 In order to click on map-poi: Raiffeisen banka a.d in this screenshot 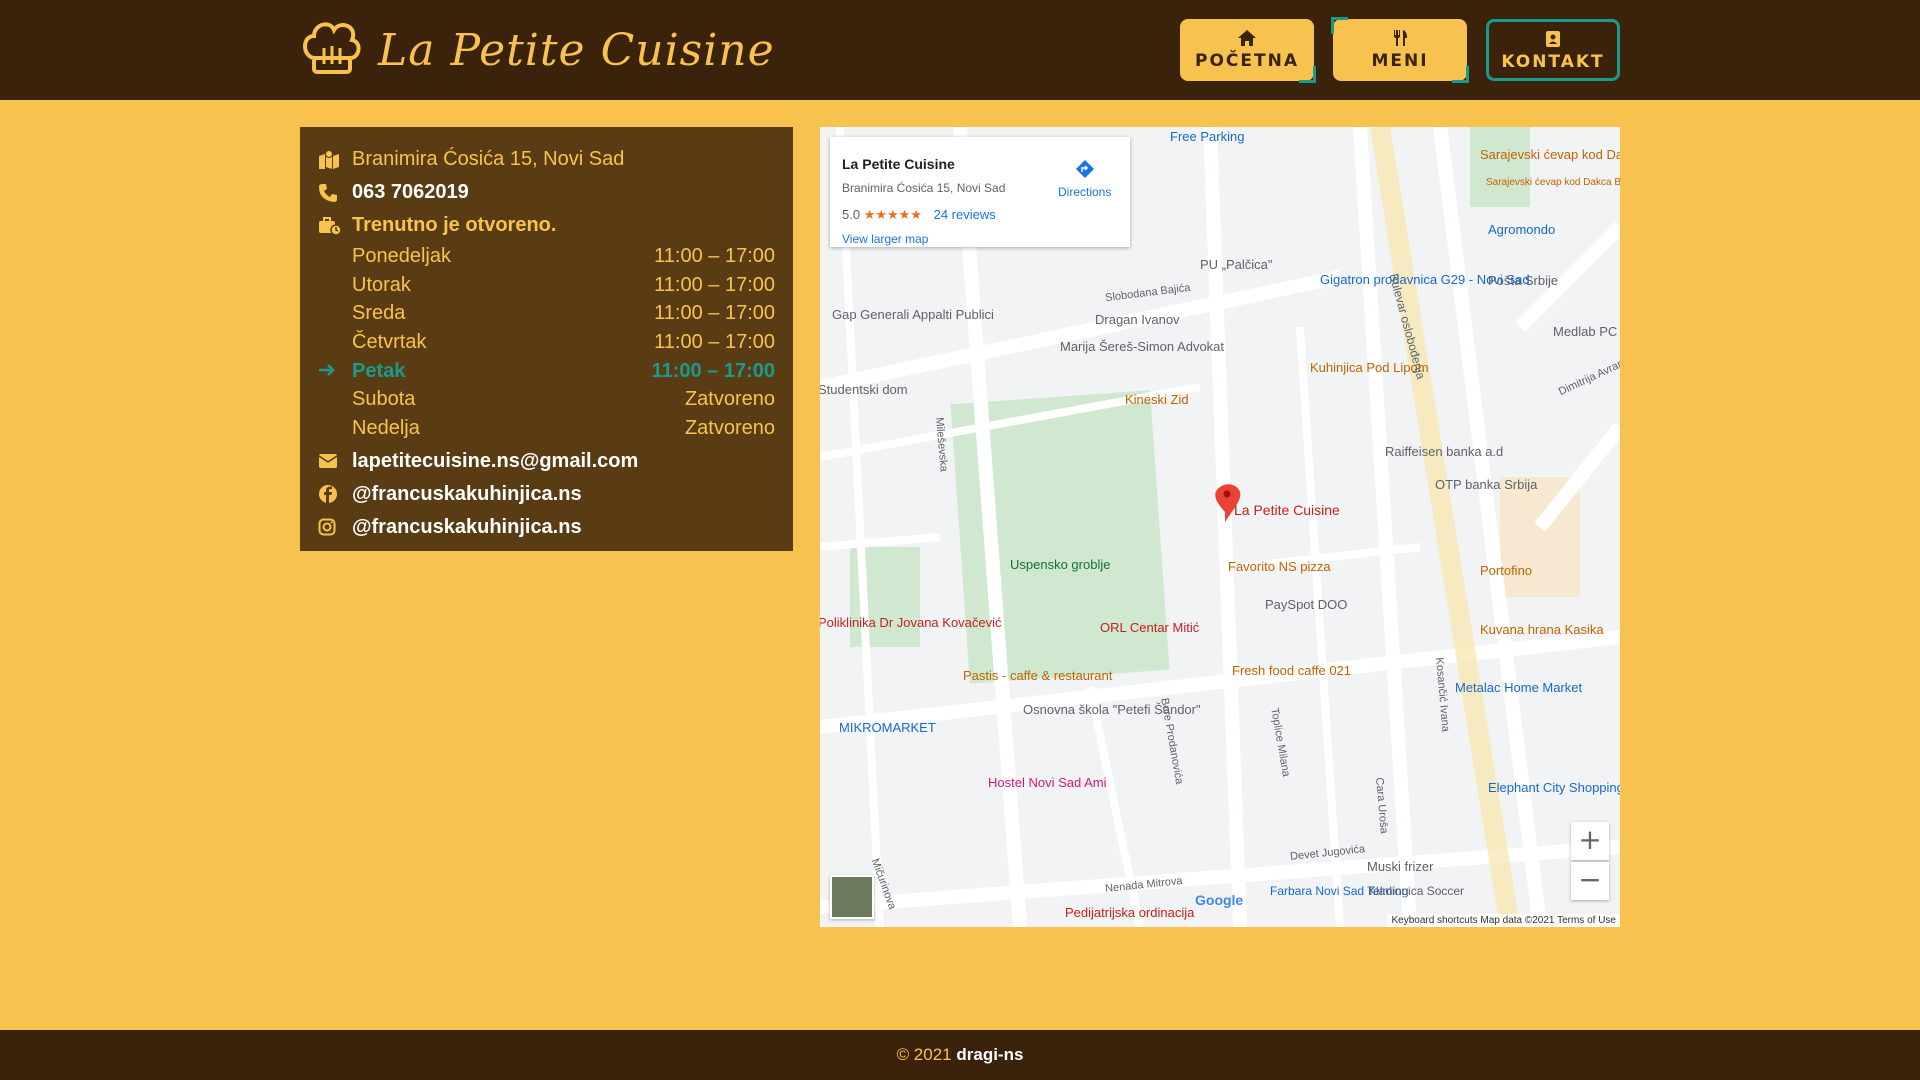, I will do `click(1444, 451)`.